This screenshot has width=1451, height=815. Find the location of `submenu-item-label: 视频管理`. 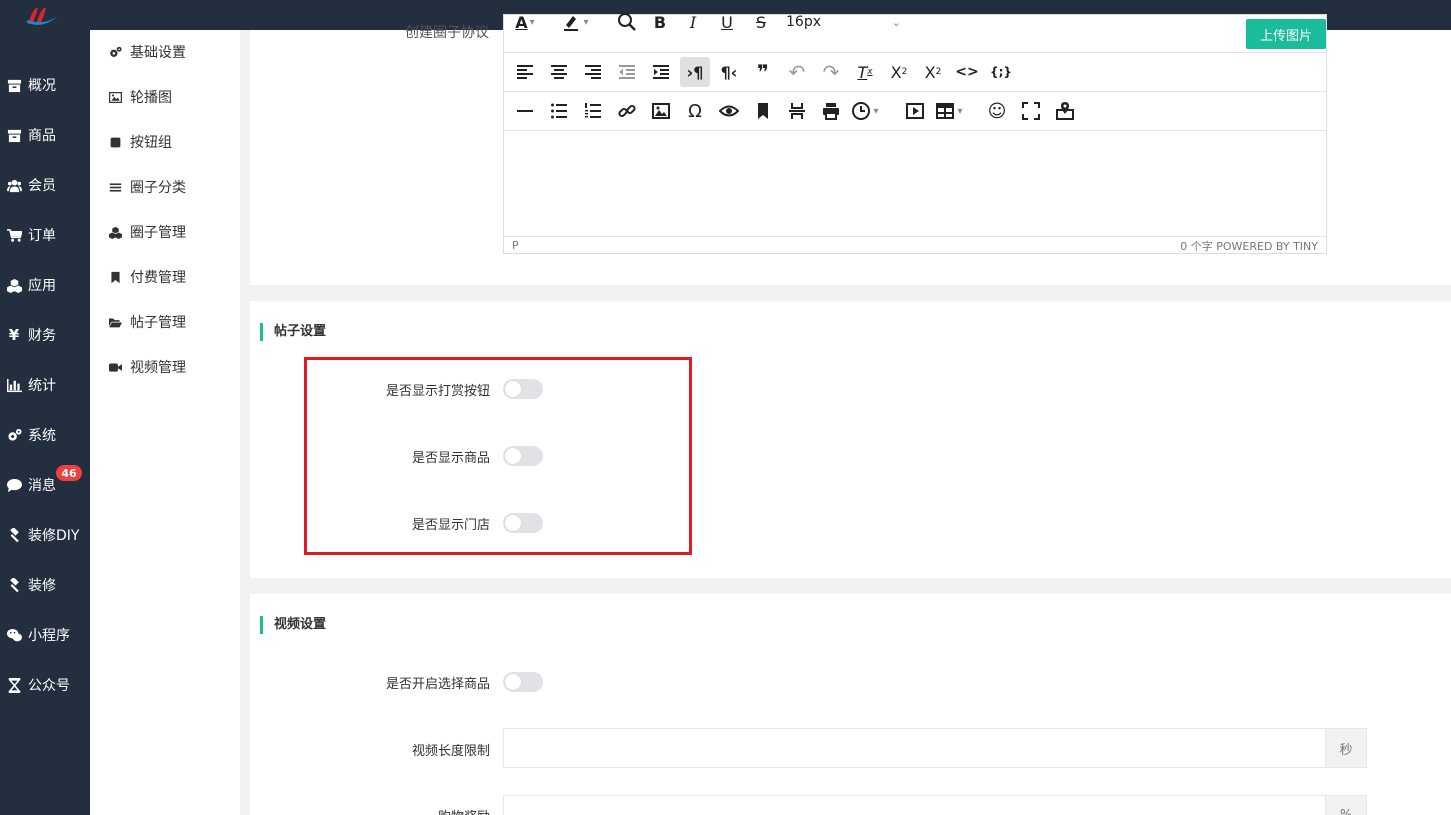

submenu-item-label: 视频管理 is located at coordinates (158, 368).